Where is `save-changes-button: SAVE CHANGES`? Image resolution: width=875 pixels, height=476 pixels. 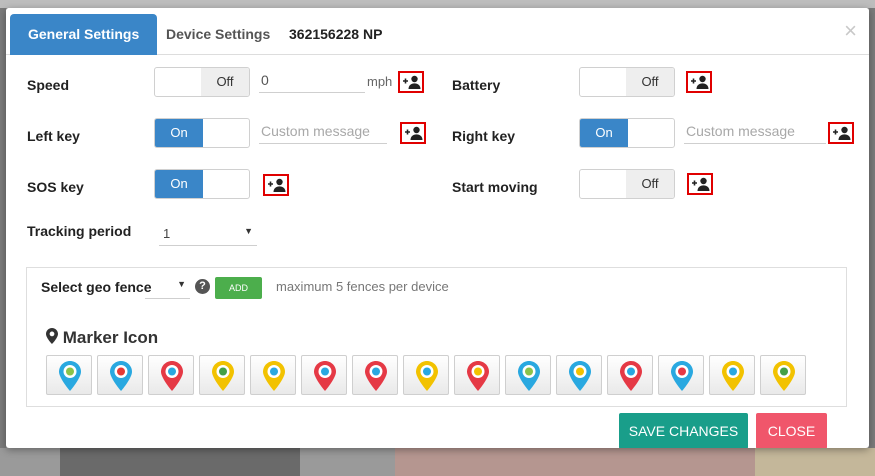
save-changes-button: SAVE CHANGES is located at coordinates (683, 430).